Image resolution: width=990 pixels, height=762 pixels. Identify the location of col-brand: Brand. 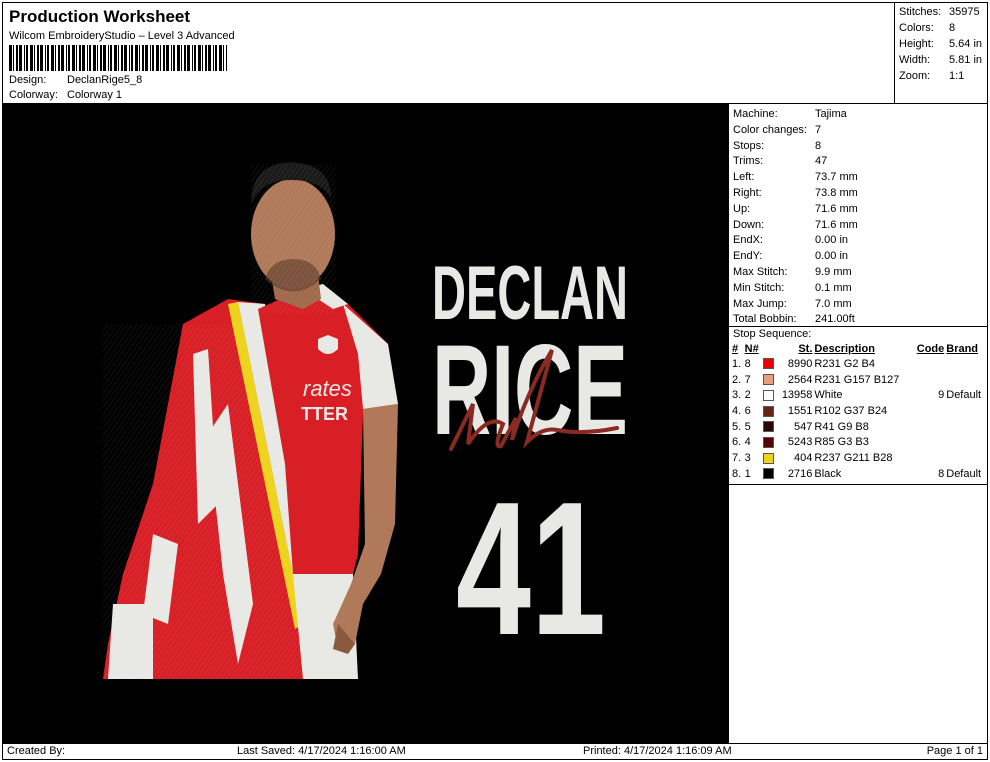
(962, 348).